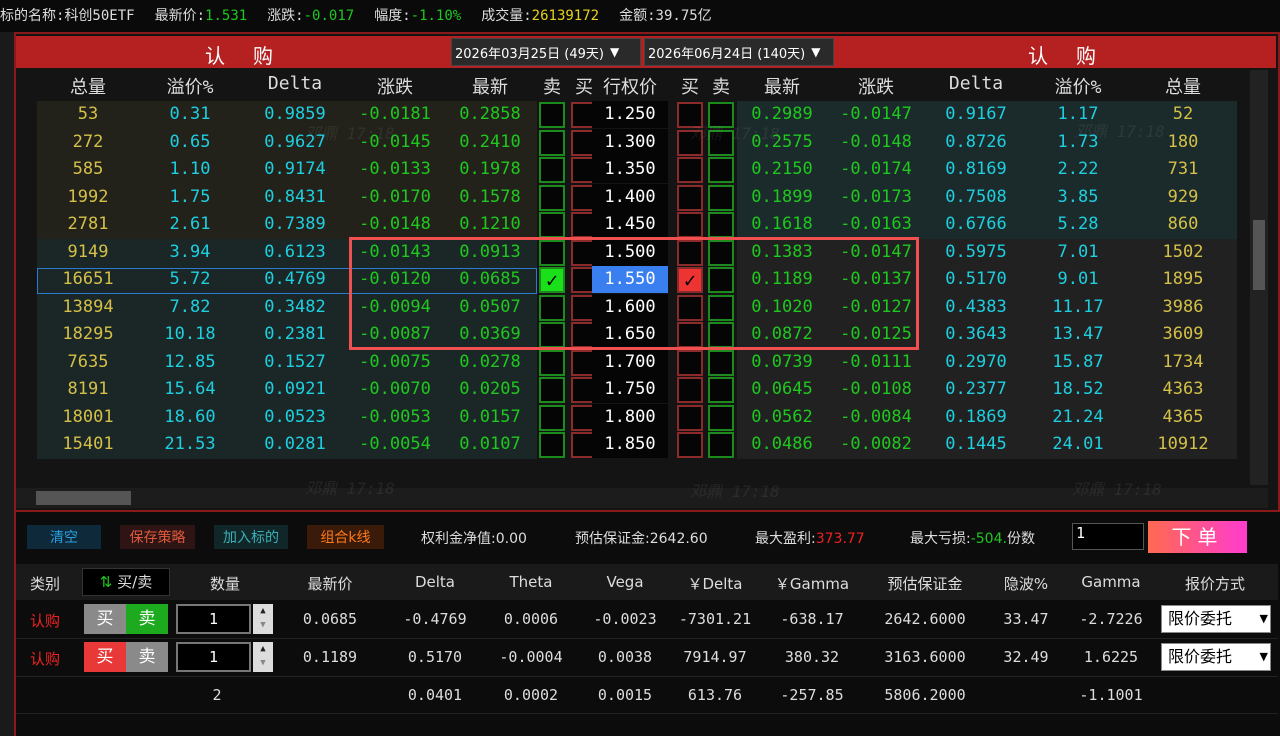 Image resolution: width=1280 pixels, height=736 pixels. I want to click on add-underlying-button: 加入标的, so click(251, 537).